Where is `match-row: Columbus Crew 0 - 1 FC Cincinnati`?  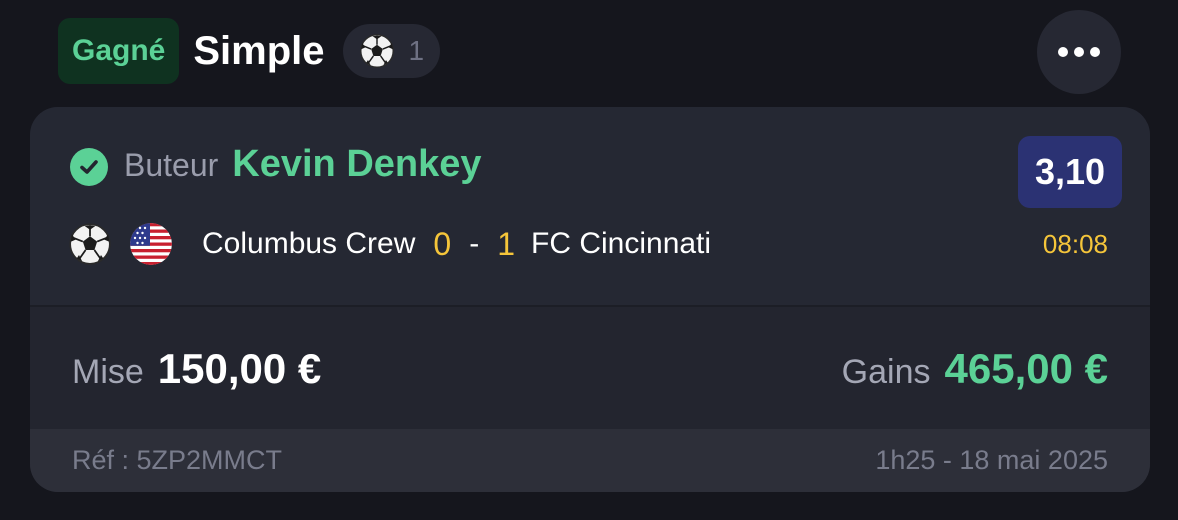
match-row: Columbus Crew 0 - 1 FC Cincinnati is located at coordinates (389, 244).